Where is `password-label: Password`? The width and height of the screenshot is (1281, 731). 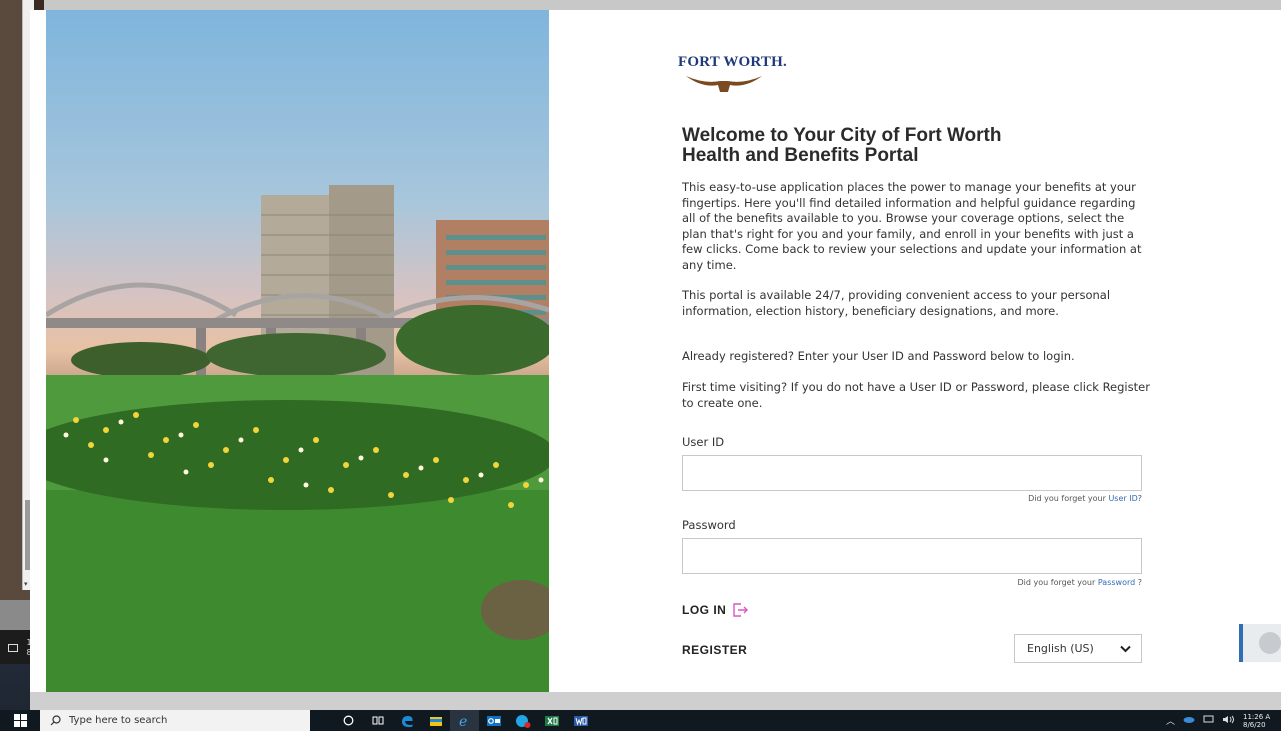
password-label: Password is located at coordinates (709, 525).